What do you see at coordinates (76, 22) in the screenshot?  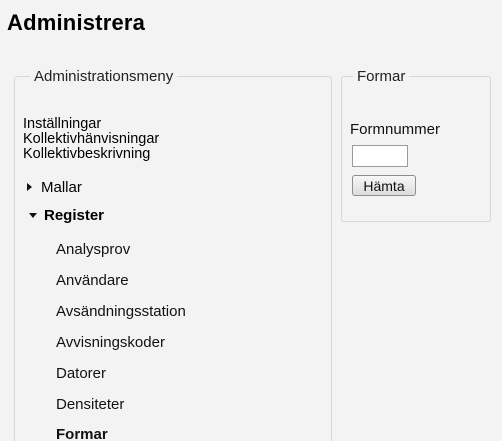 I see `page-title: Administrera` at bounding box center [76, 22].